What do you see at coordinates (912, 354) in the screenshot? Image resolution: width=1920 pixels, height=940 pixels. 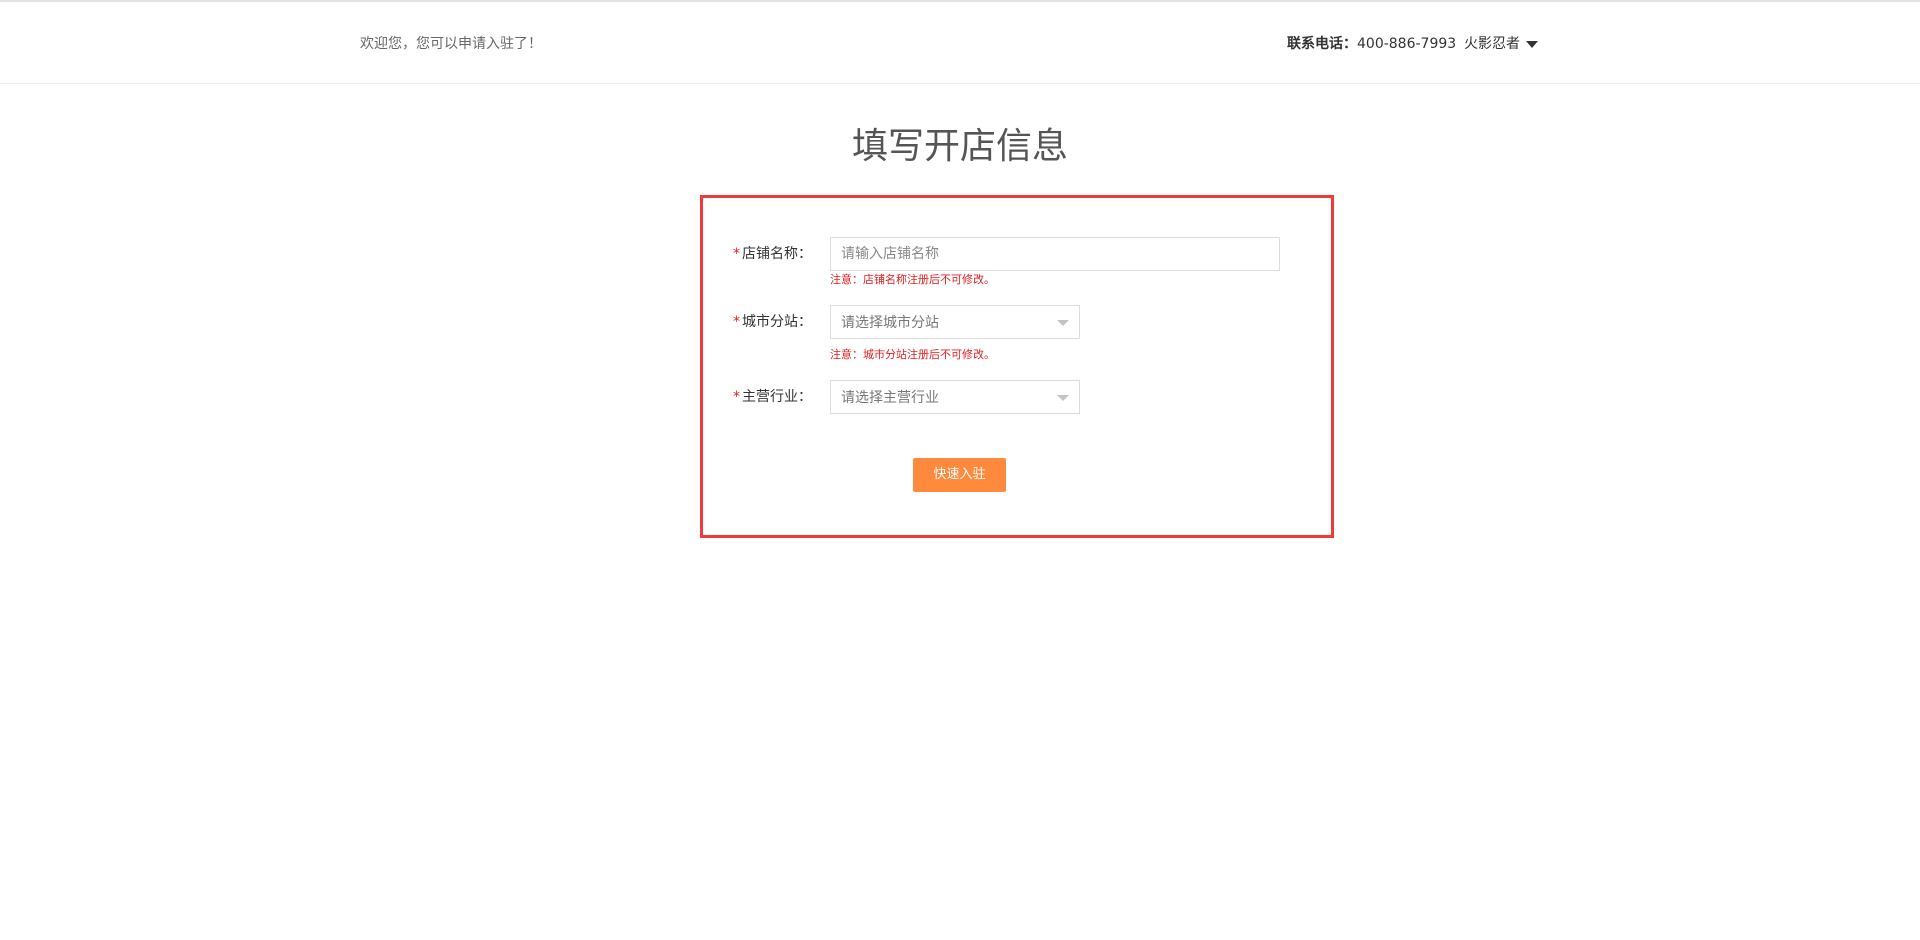 I see `city-station-notice: 注意：城市分站注册后不可修改。` at bounding box center [912, 354].